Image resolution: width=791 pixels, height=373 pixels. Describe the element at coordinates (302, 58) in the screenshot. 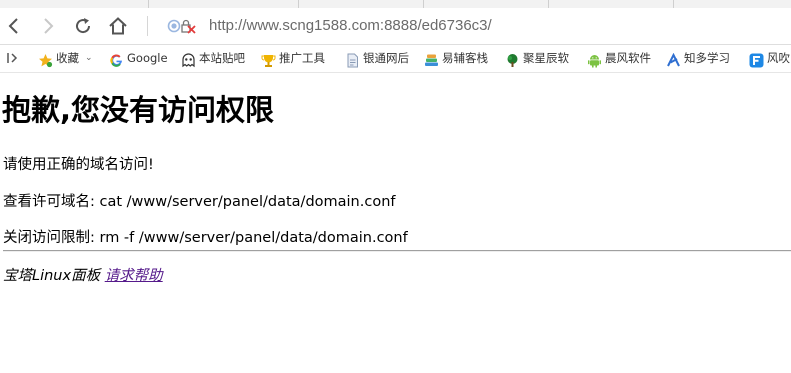

I see `bookmark-label: 推广工具` at that location.